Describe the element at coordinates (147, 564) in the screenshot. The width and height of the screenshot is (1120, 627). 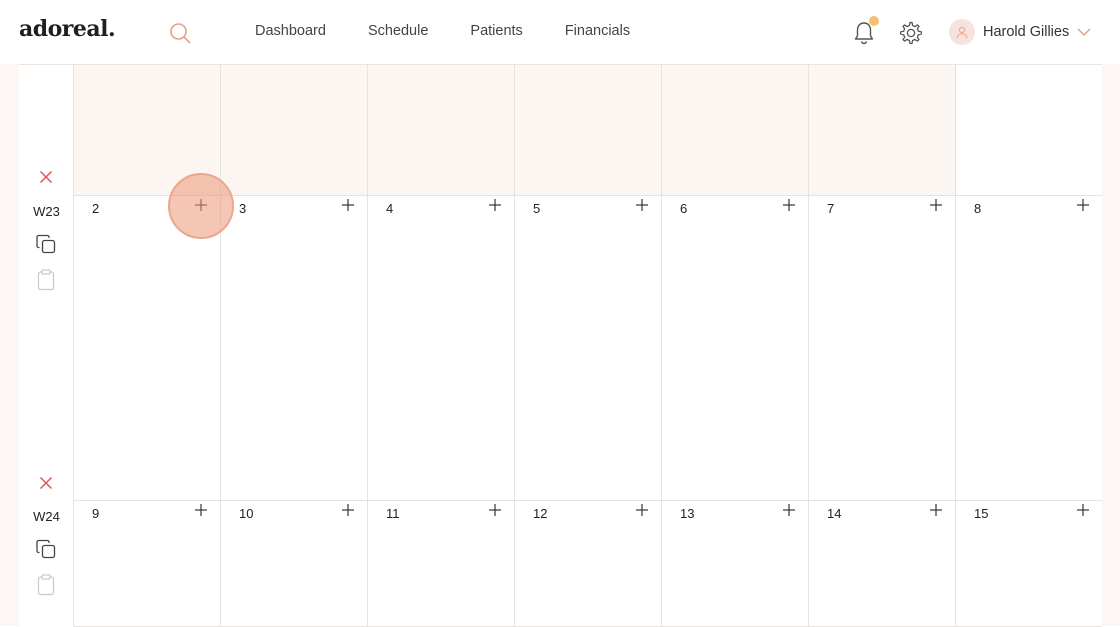
I see `day-cell: 9` at that location.